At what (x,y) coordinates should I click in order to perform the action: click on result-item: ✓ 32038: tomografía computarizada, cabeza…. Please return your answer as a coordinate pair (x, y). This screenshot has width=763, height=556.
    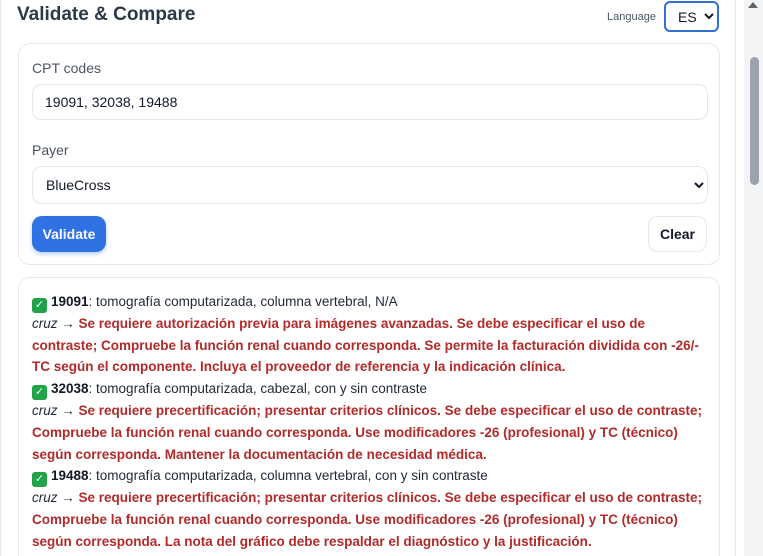
    Looking at the image, I should click on (368, 421).